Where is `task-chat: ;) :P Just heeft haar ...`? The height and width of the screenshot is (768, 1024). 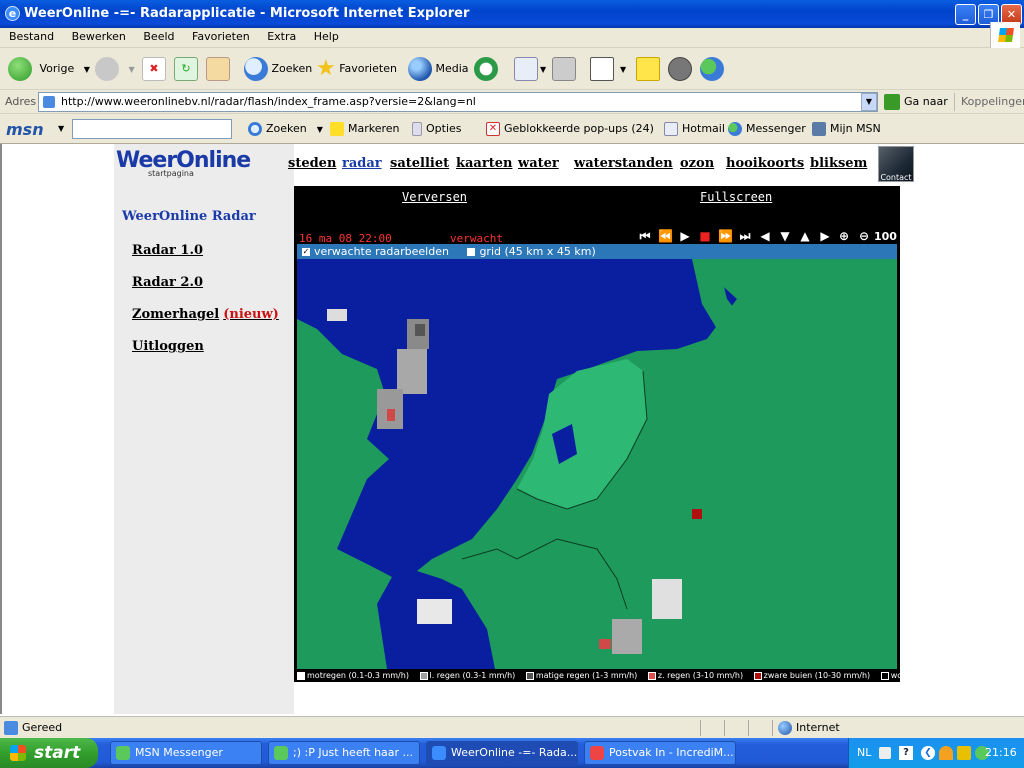 task-chat: ;) :P Just heeft haar ... is located at coordinates (344, 753).